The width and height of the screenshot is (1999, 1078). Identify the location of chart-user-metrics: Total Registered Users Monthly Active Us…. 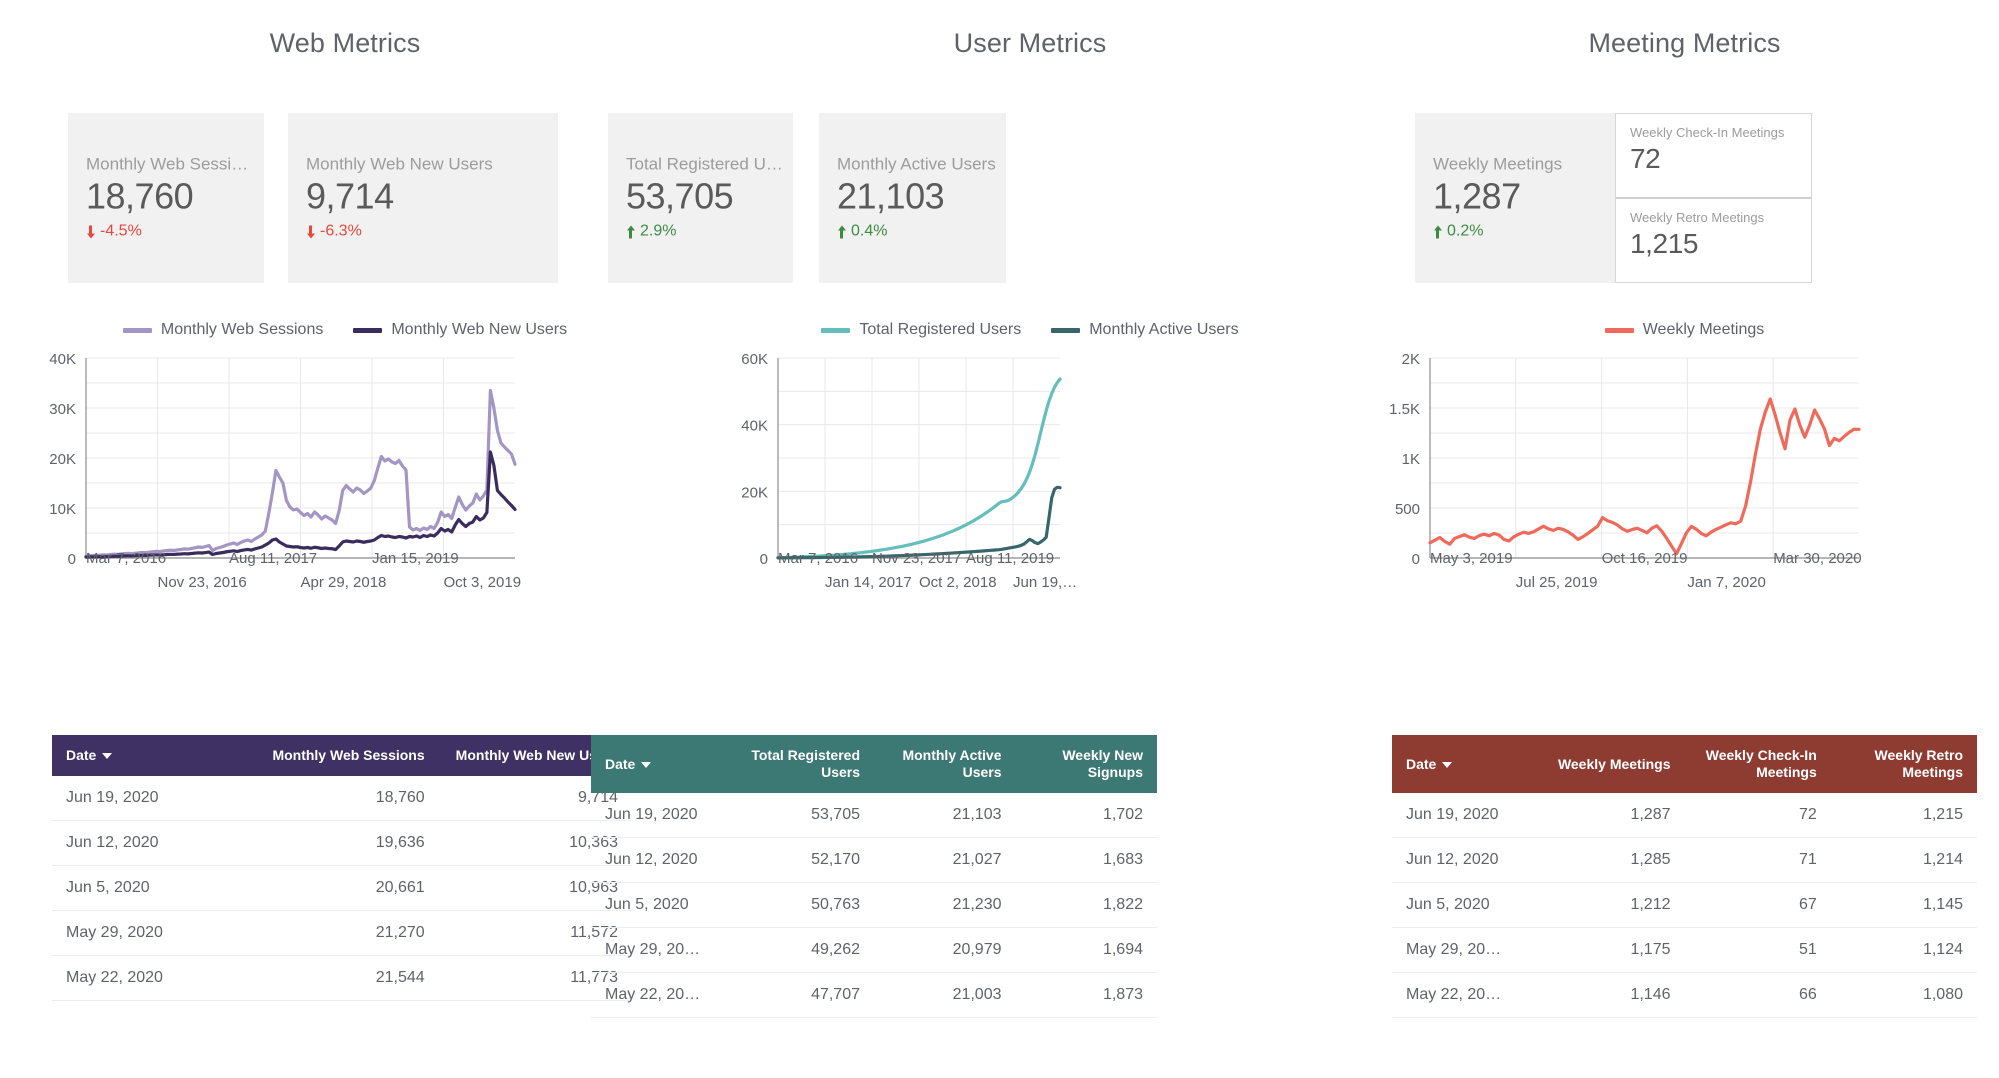
(1030, 454).